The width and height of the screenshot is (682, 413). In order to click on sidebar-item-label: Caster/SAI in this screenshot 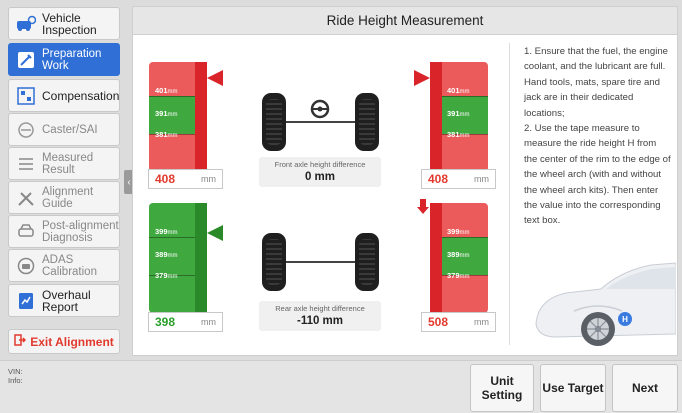, I will do `click(70, 129)`.